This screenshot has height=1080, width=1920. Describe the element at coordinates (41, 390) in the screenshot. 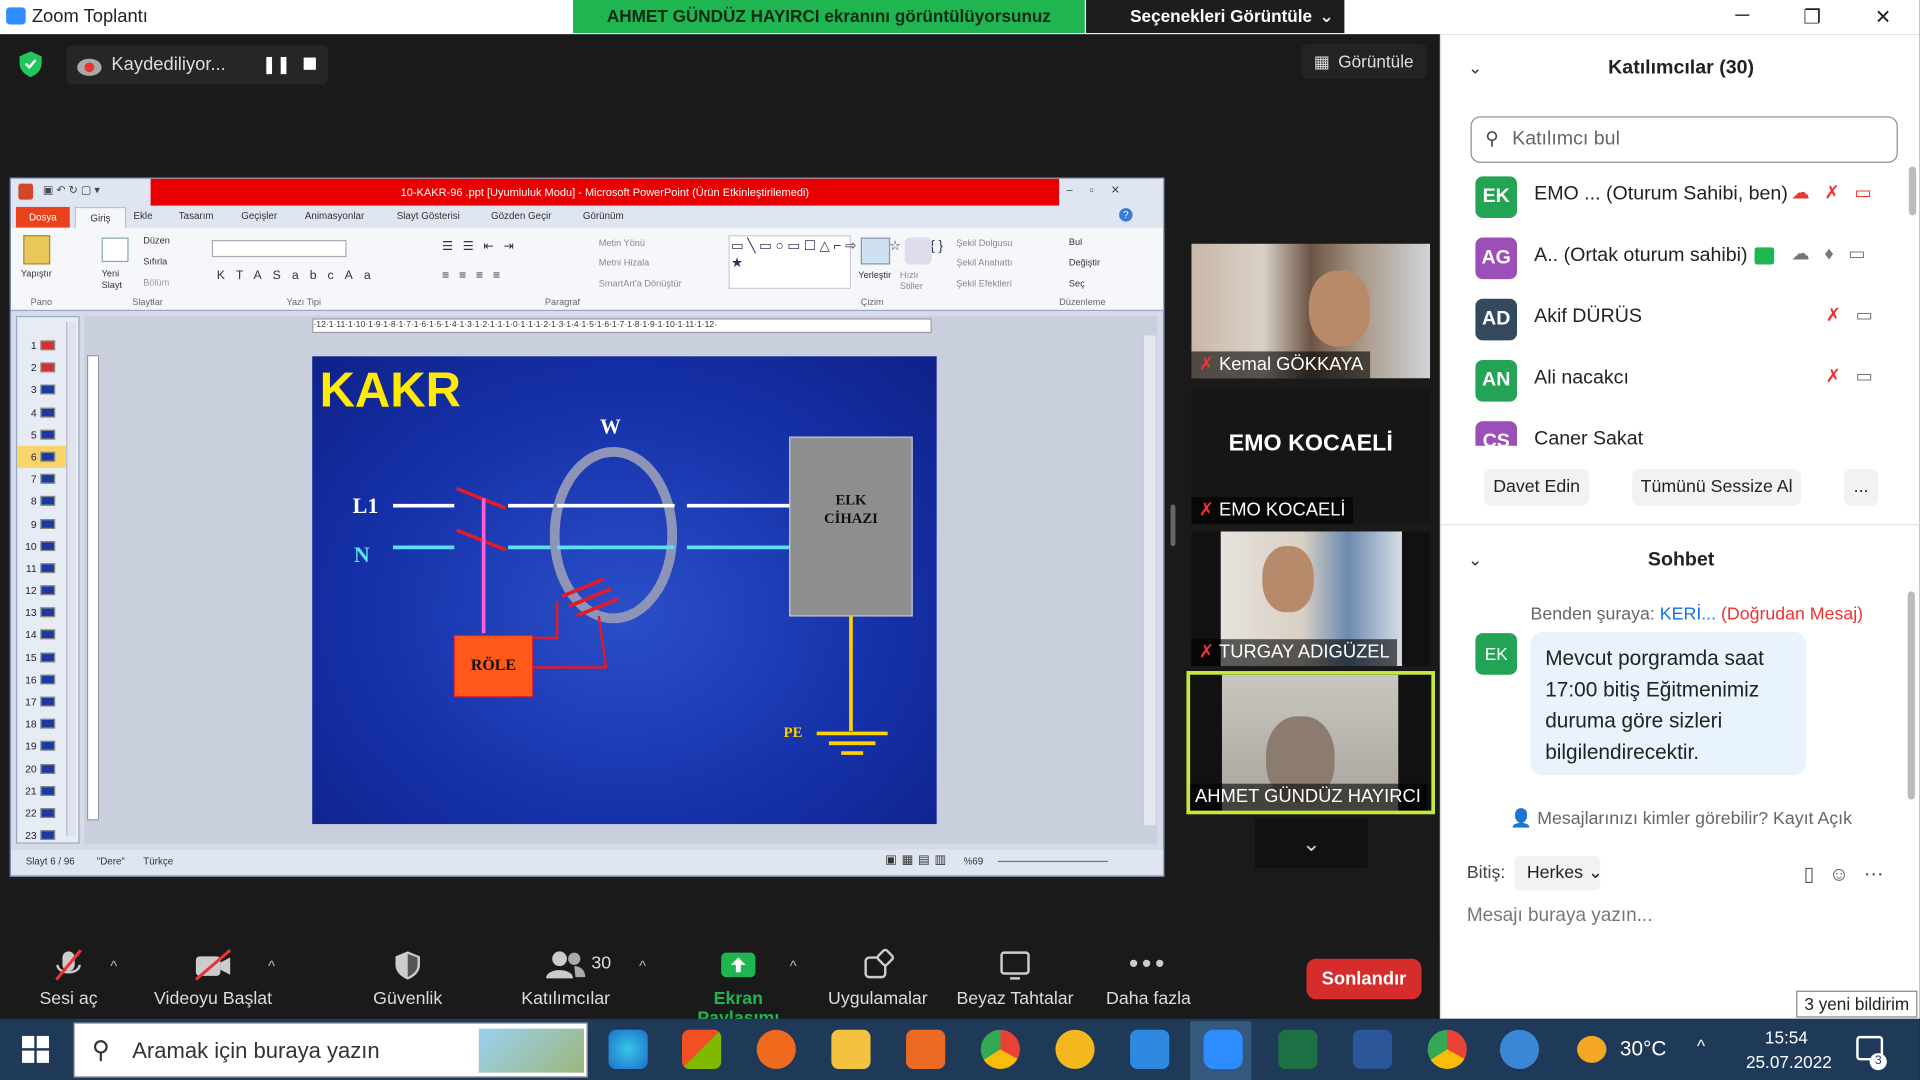

I see `slide-thumbnail-item: 3` at that location.